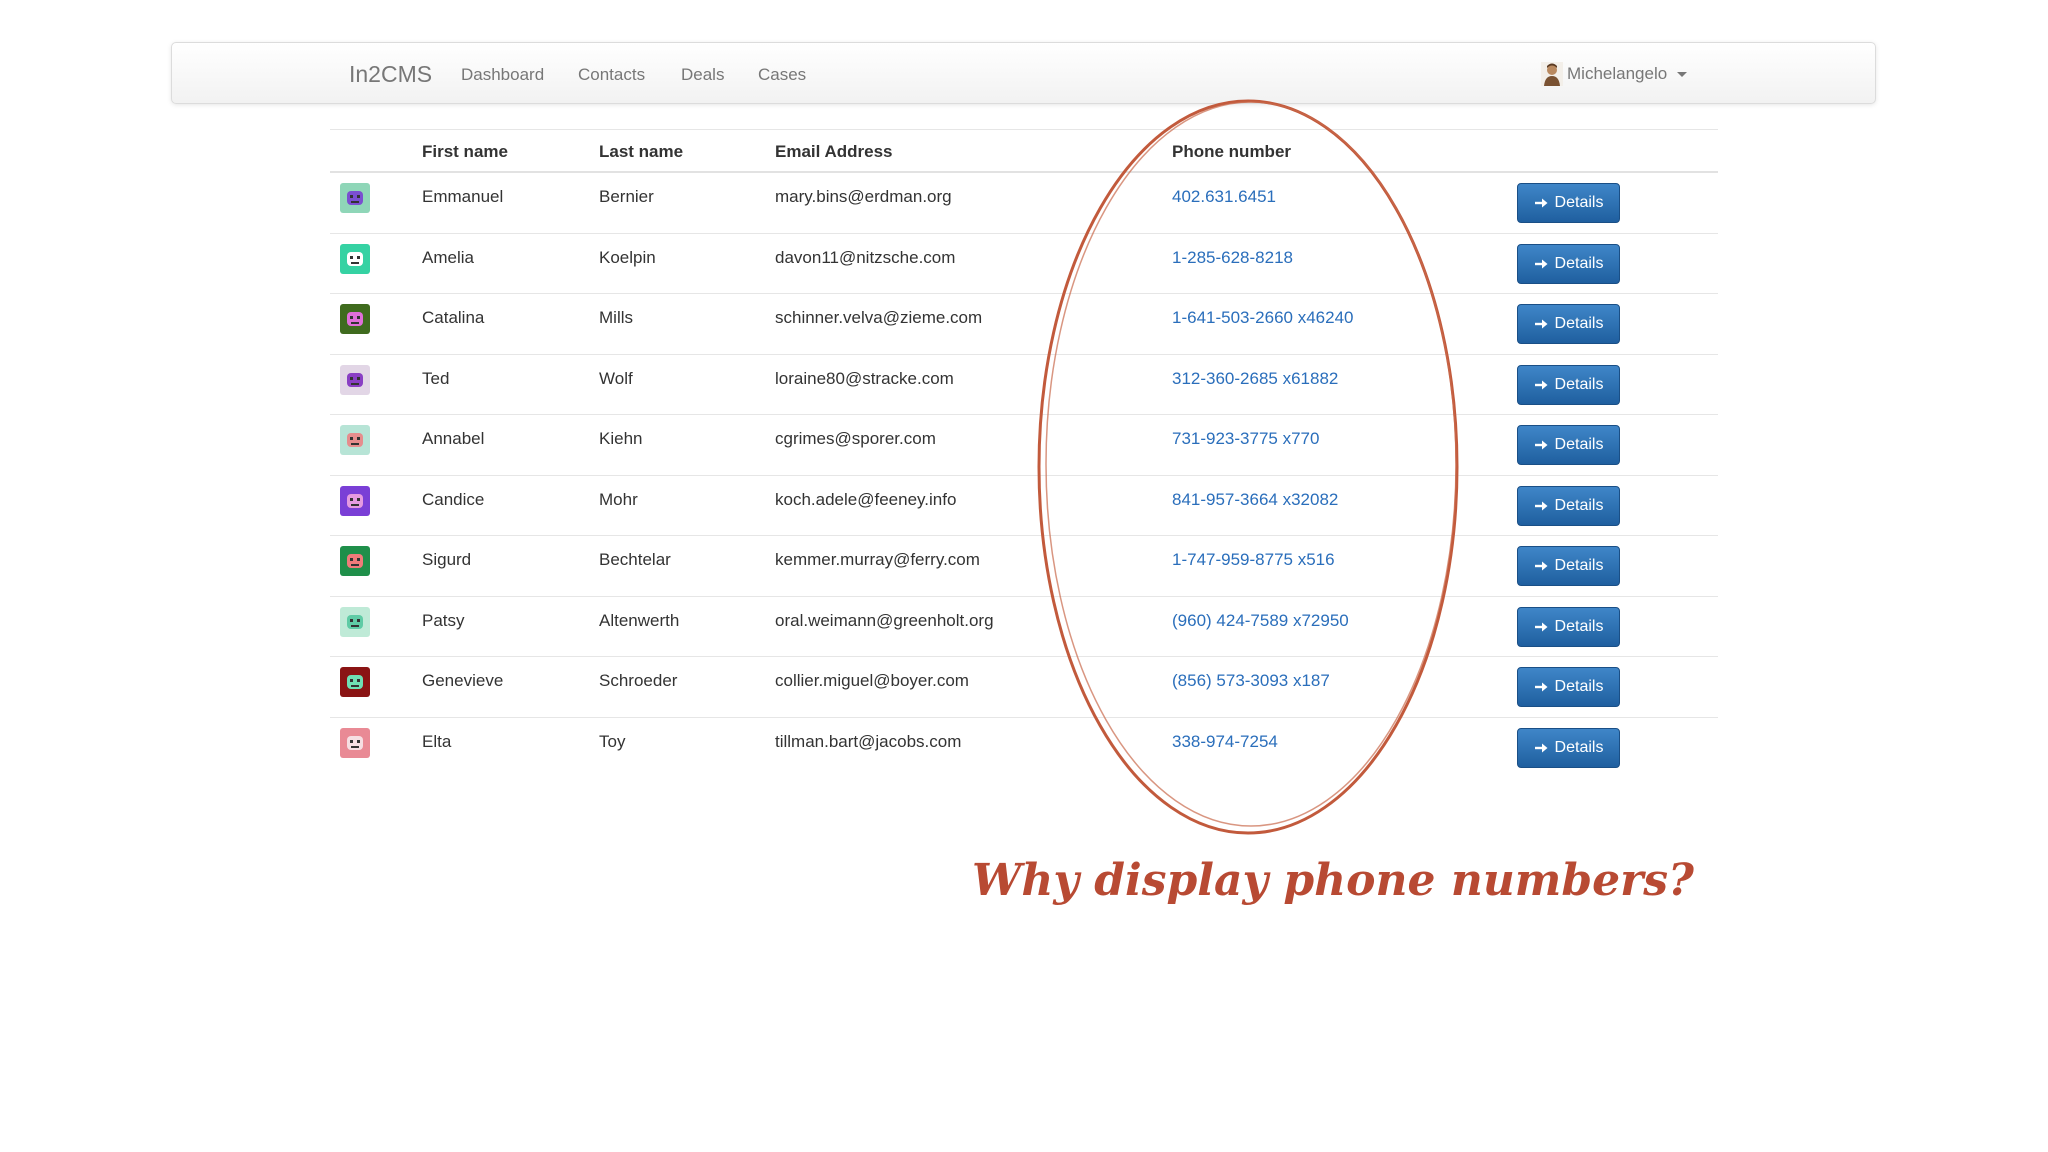 This screenshot has height=1152, width=2048. Describe the element at coordinates (447, 559) in the screenshot. I see `first-name-cell: Sigurd` at that location.